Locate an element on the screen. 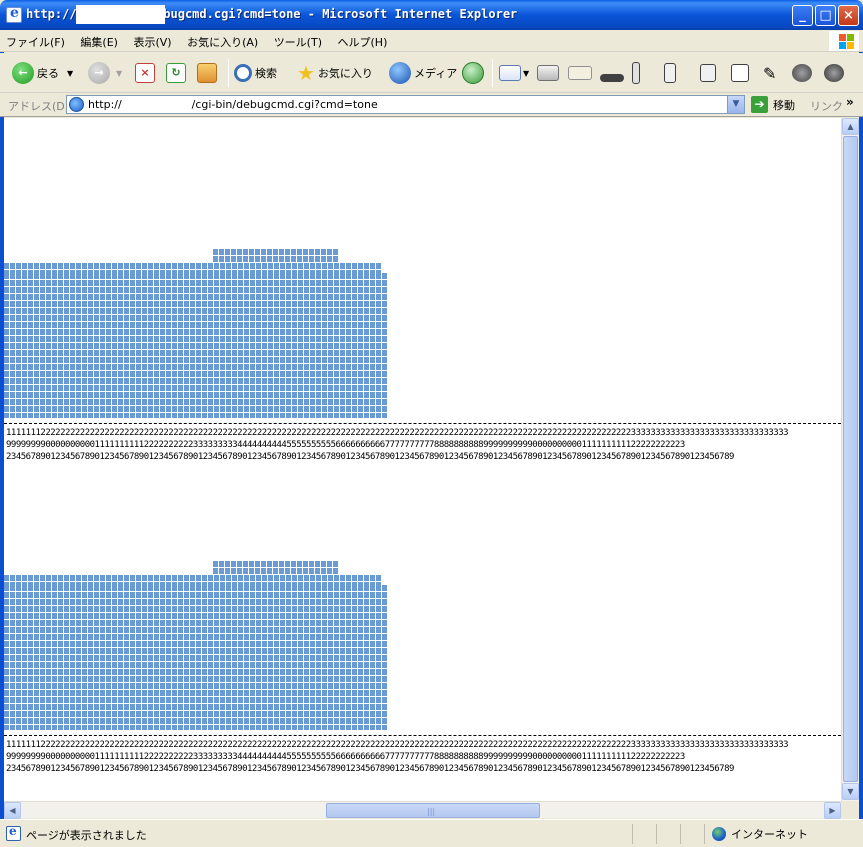 This screenshot has width=863, height=847. ie-icon is located at coordinates (14, 14).